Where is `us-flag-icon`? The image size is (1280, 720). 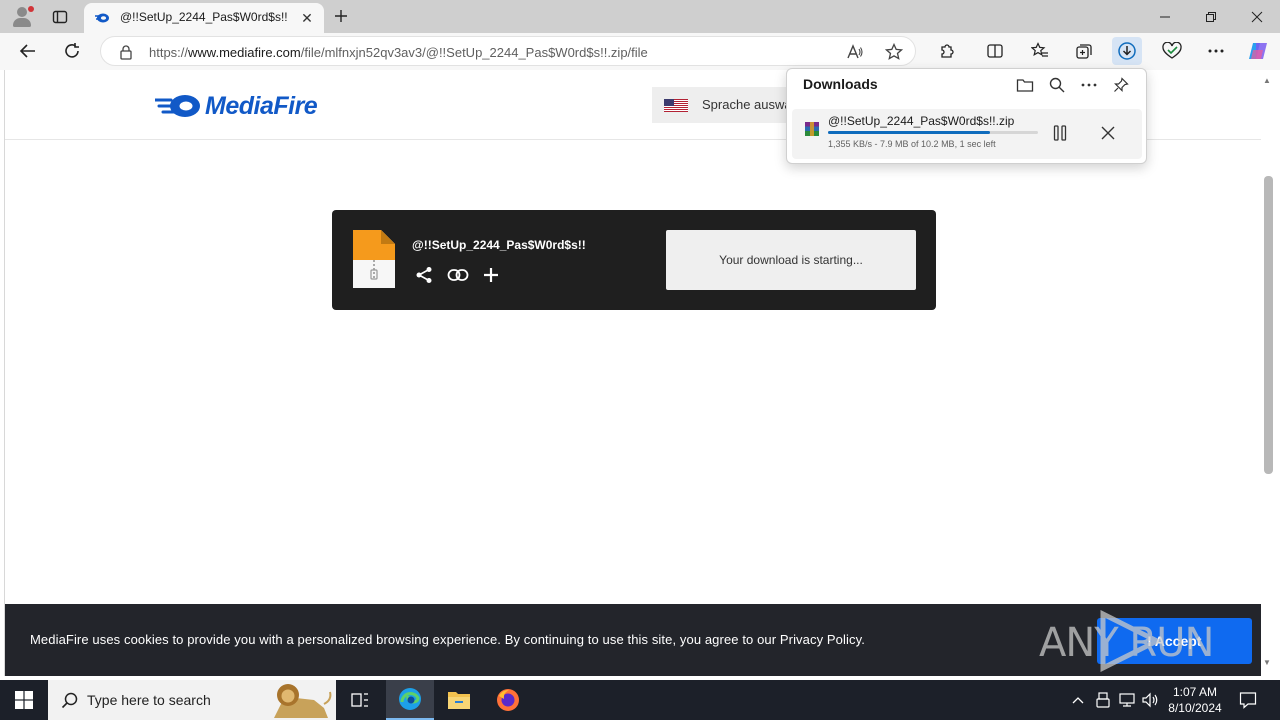
us-flag-icon is located at coordinates (676, 105).